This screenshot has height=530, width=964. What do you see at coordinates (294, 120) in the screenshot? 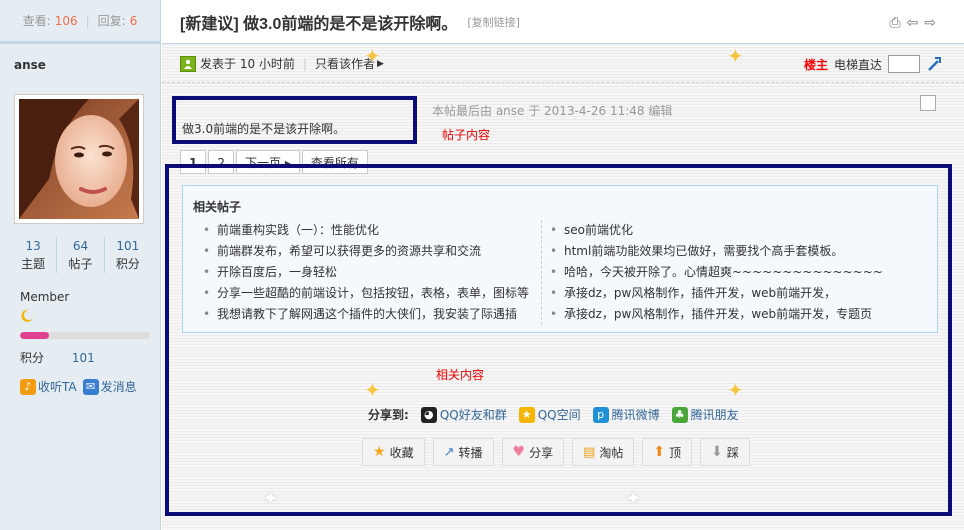
I see `annotation-box-post` at bounding box center [294, 120].